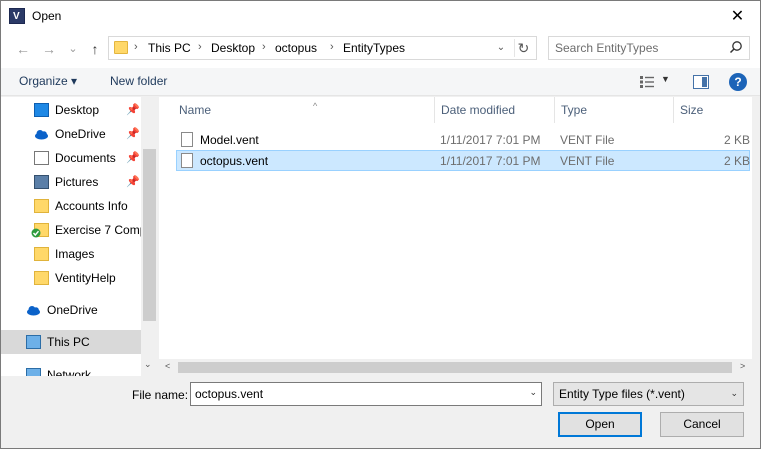 The height and width of the screenshot is (449, 761). What do you see at coordinates (138, 81) in the screenshot?
I see `new-folder-button: New folder` at bounding box center [138, 81].